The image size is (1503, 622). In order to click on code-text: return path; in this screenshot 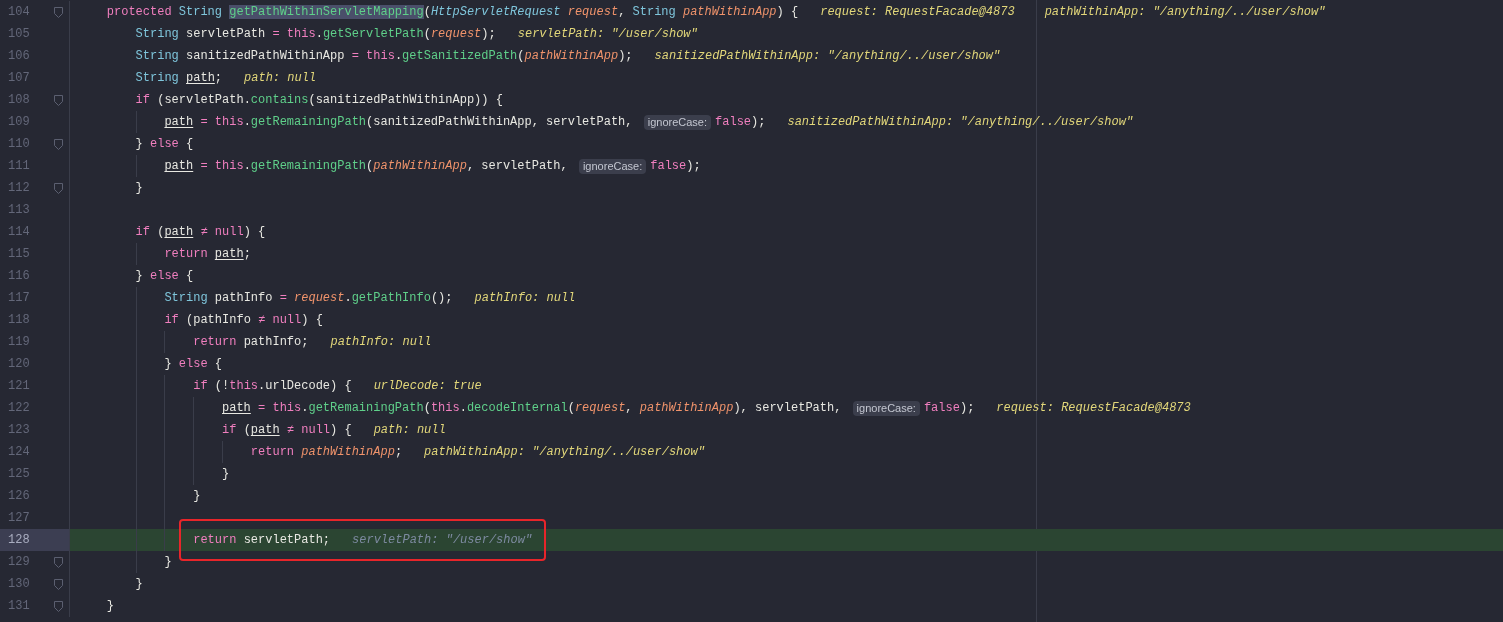, I will do `click(207, 254)`.